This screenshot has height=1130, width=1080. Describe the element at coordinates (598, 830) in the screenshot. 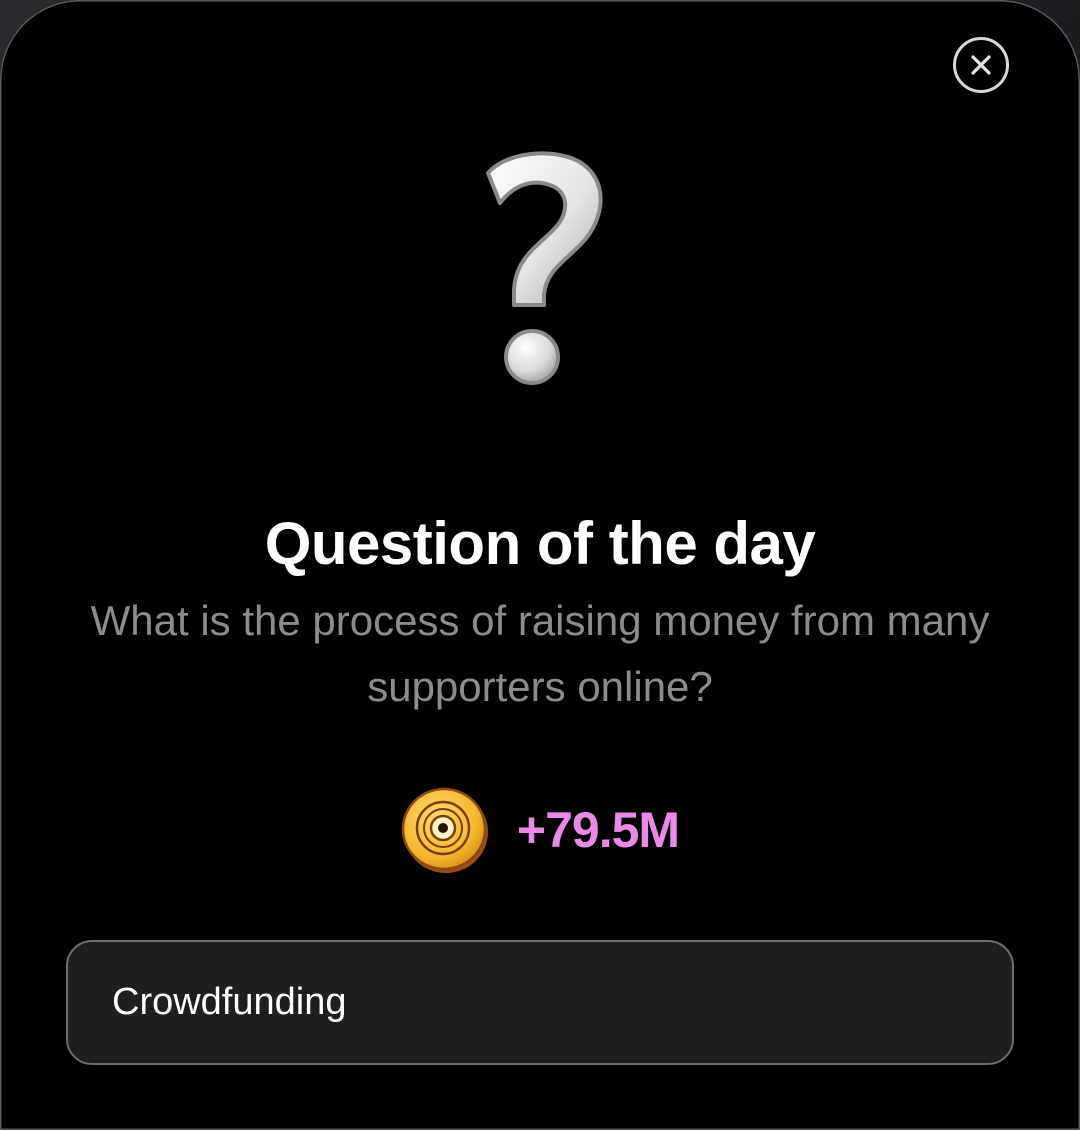

I see `reward-amount: +79.5M` at that location.